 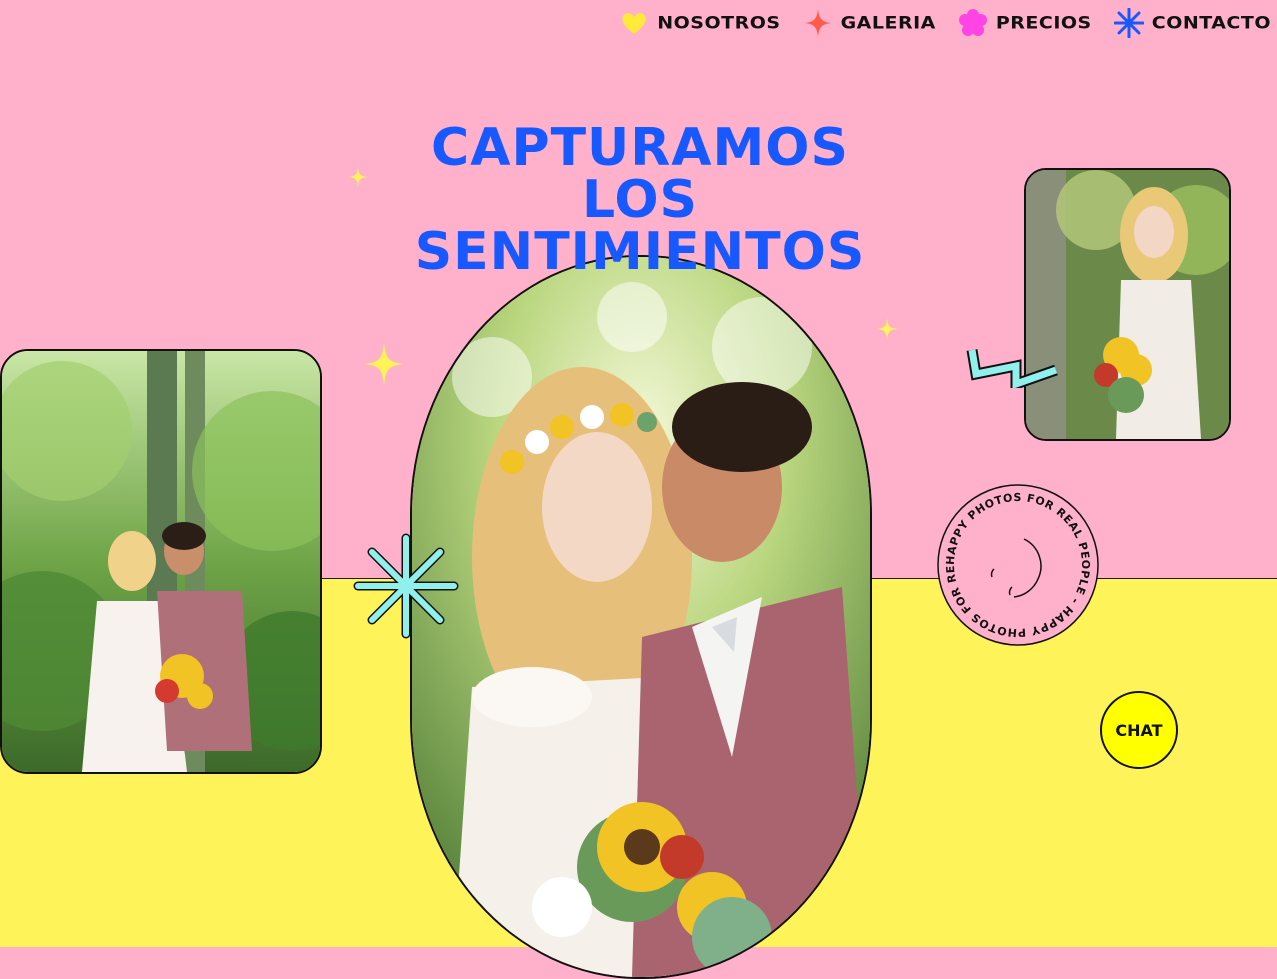 I want to click on nav-item-nosotros: NOSOTROS, so click(x=699, y=23).